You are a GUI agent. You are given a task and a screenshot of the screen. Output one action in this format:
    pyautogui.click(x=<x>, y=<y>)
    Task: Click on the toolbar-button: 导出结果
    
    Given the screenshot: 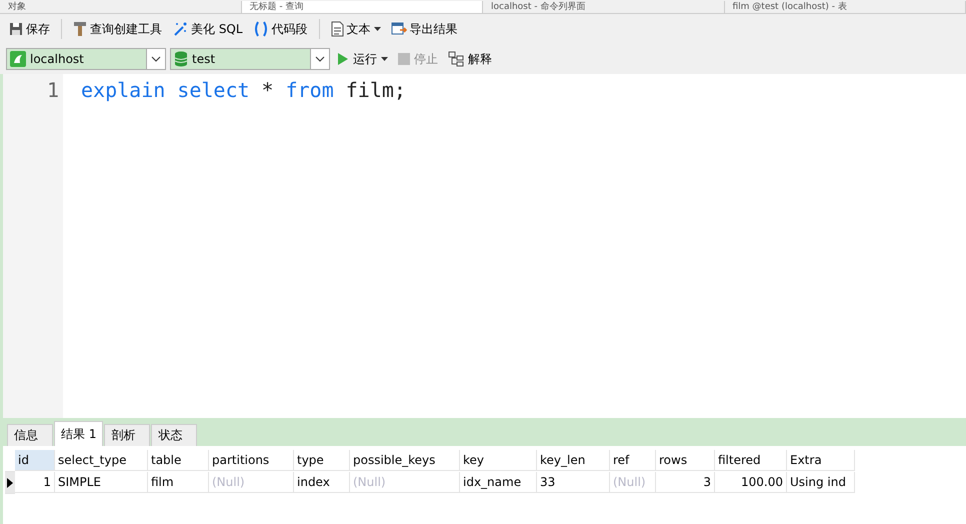 What is the action you would take?
    pyautogui.click(x=424, y=29)
    